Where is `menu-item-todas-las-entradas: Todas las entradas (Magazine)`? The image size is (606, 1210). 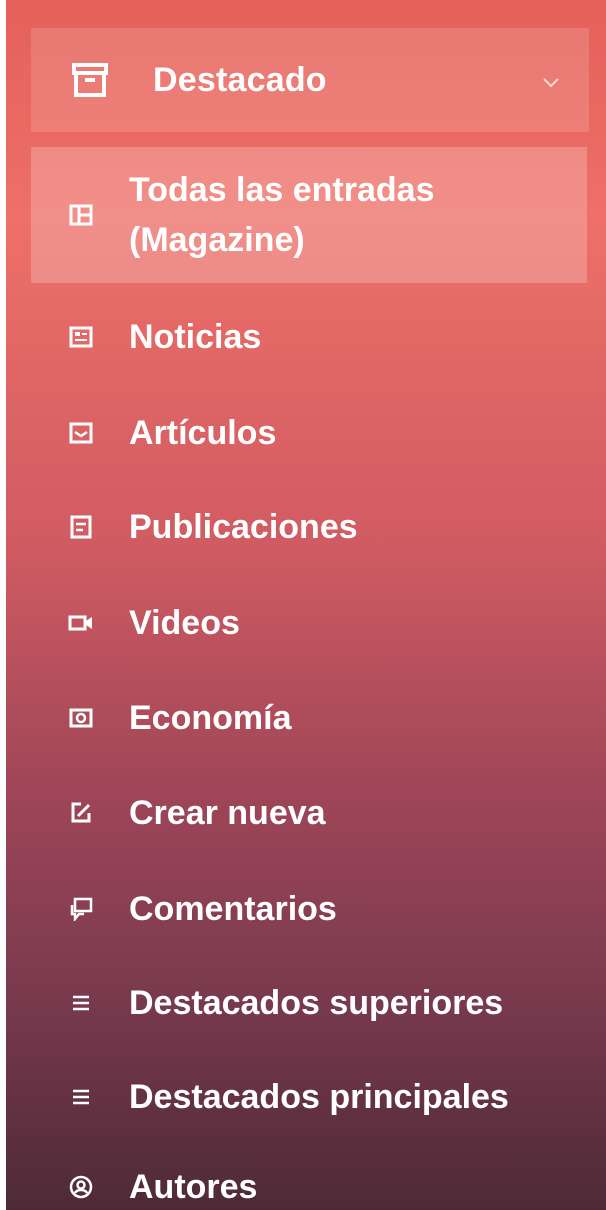
menu-item-todas-las-entradas: Todas las entradas (Magazine) is located at coordinates (309, 215).